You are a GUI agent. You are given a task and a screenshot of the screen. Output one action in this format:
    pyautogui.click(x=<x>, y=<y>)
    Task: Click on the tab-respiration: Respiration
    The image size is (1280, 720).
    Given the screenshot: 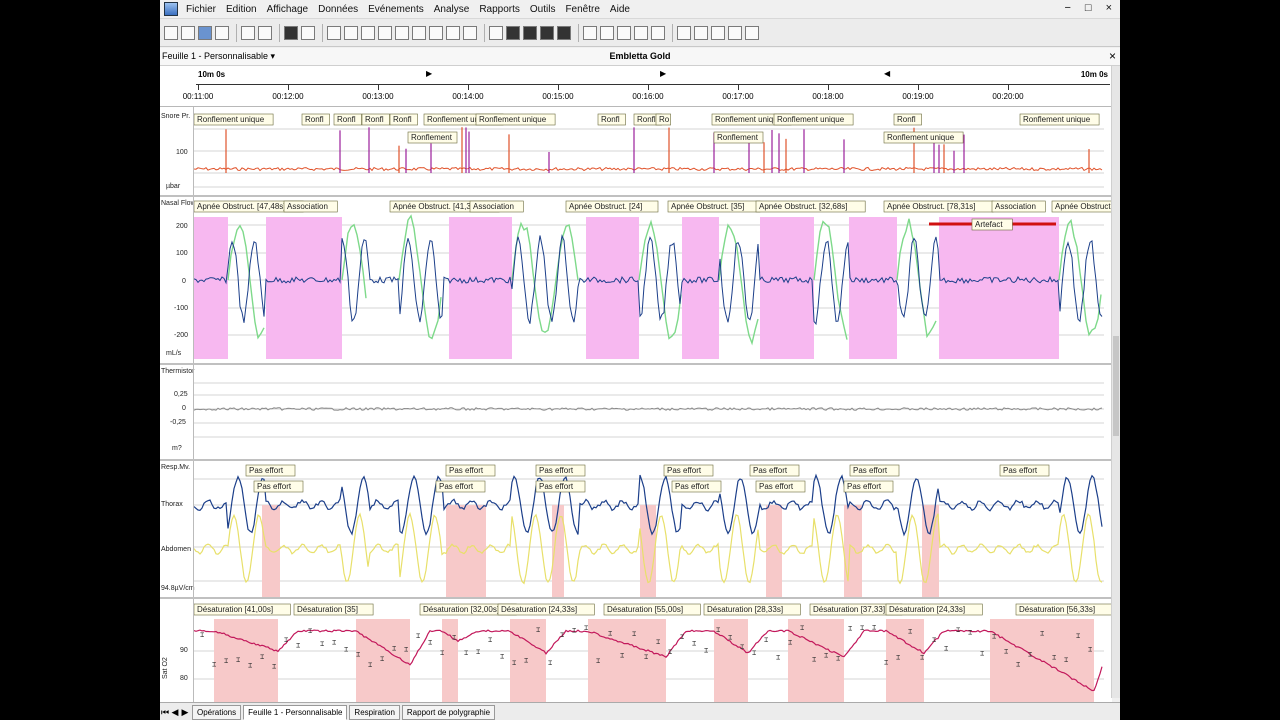 What is the action you would take?
    pyautogui.click(x=374, y=712)
    